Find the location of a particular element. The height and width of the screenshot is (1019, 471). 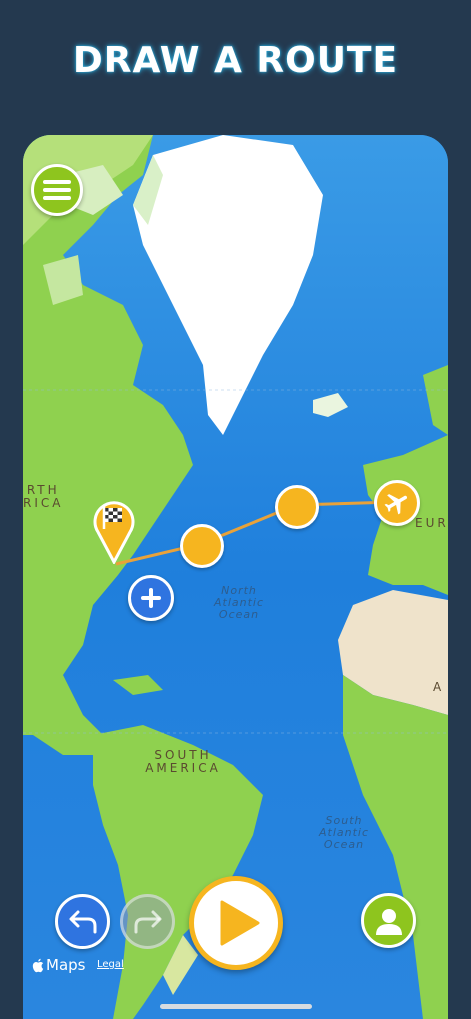

apple-logo-icon is located at coordinates (38, 965).